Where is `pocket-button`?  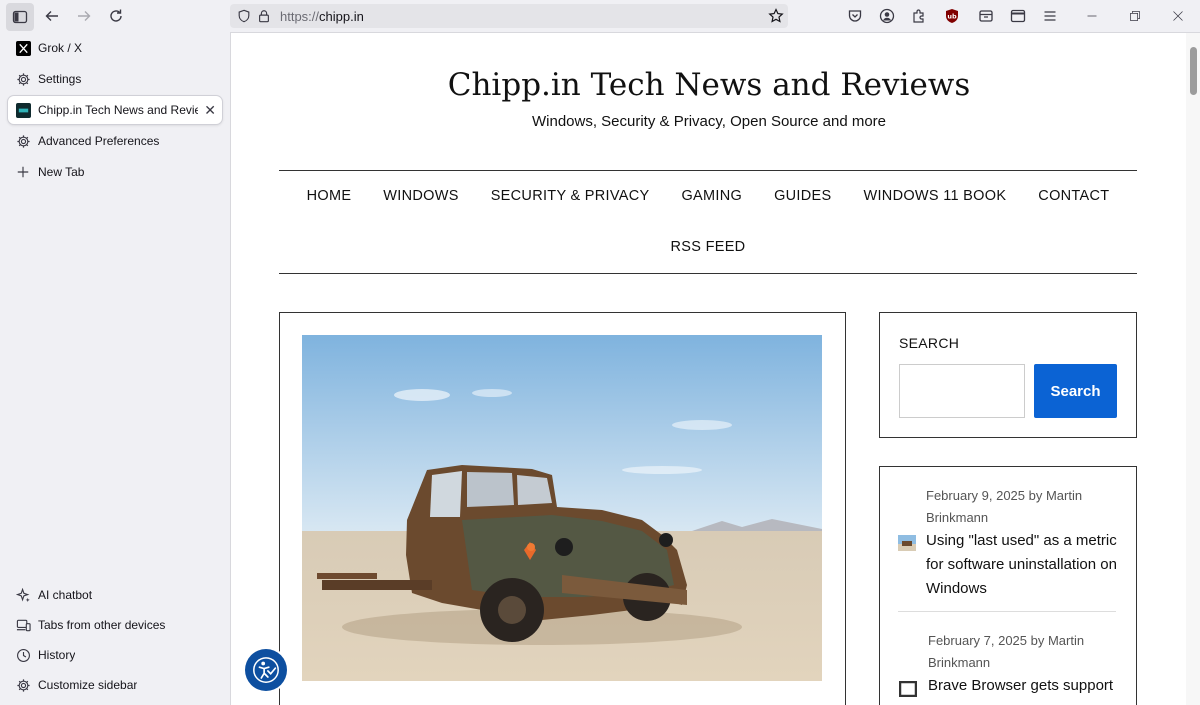
pocket-button is located at coordinates (855, 16).